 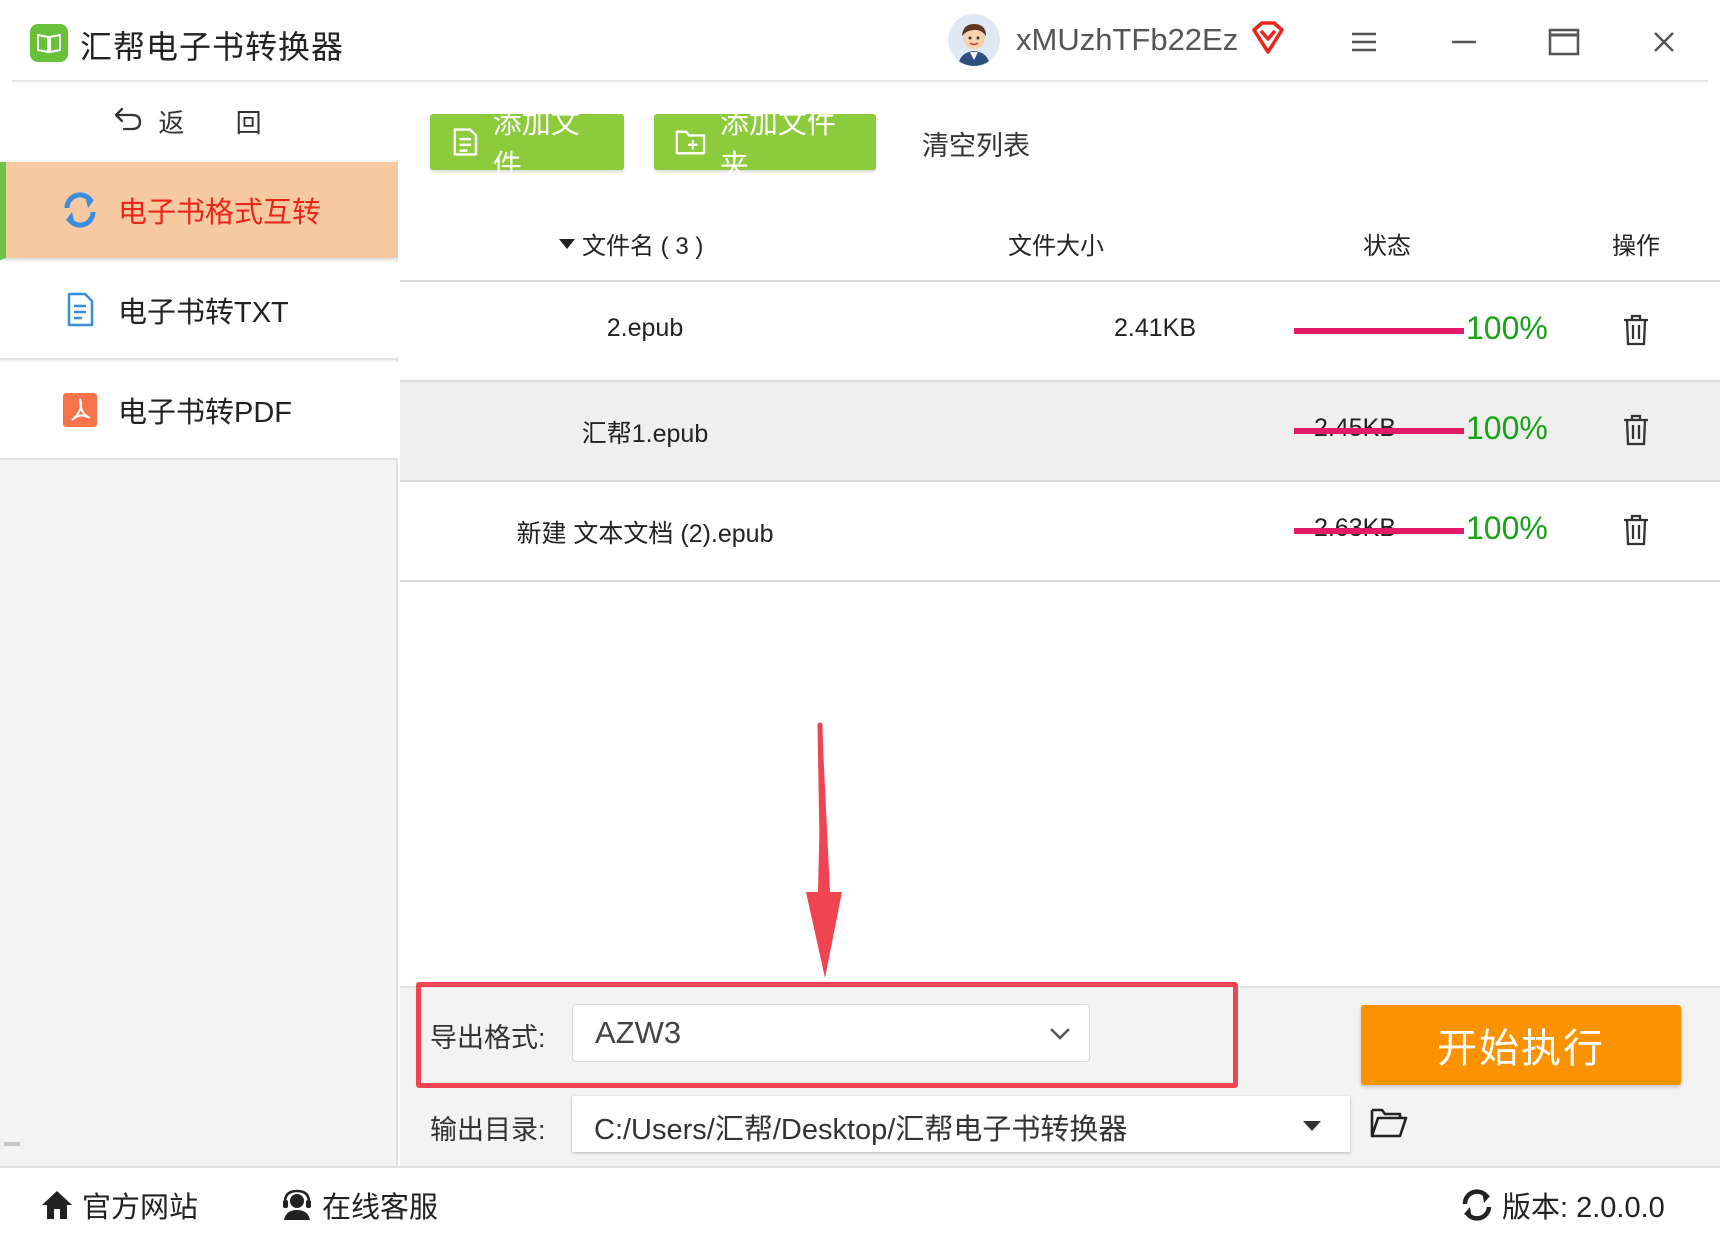 I want to click on caret-down-icon, so click(x=1312, y=1126).